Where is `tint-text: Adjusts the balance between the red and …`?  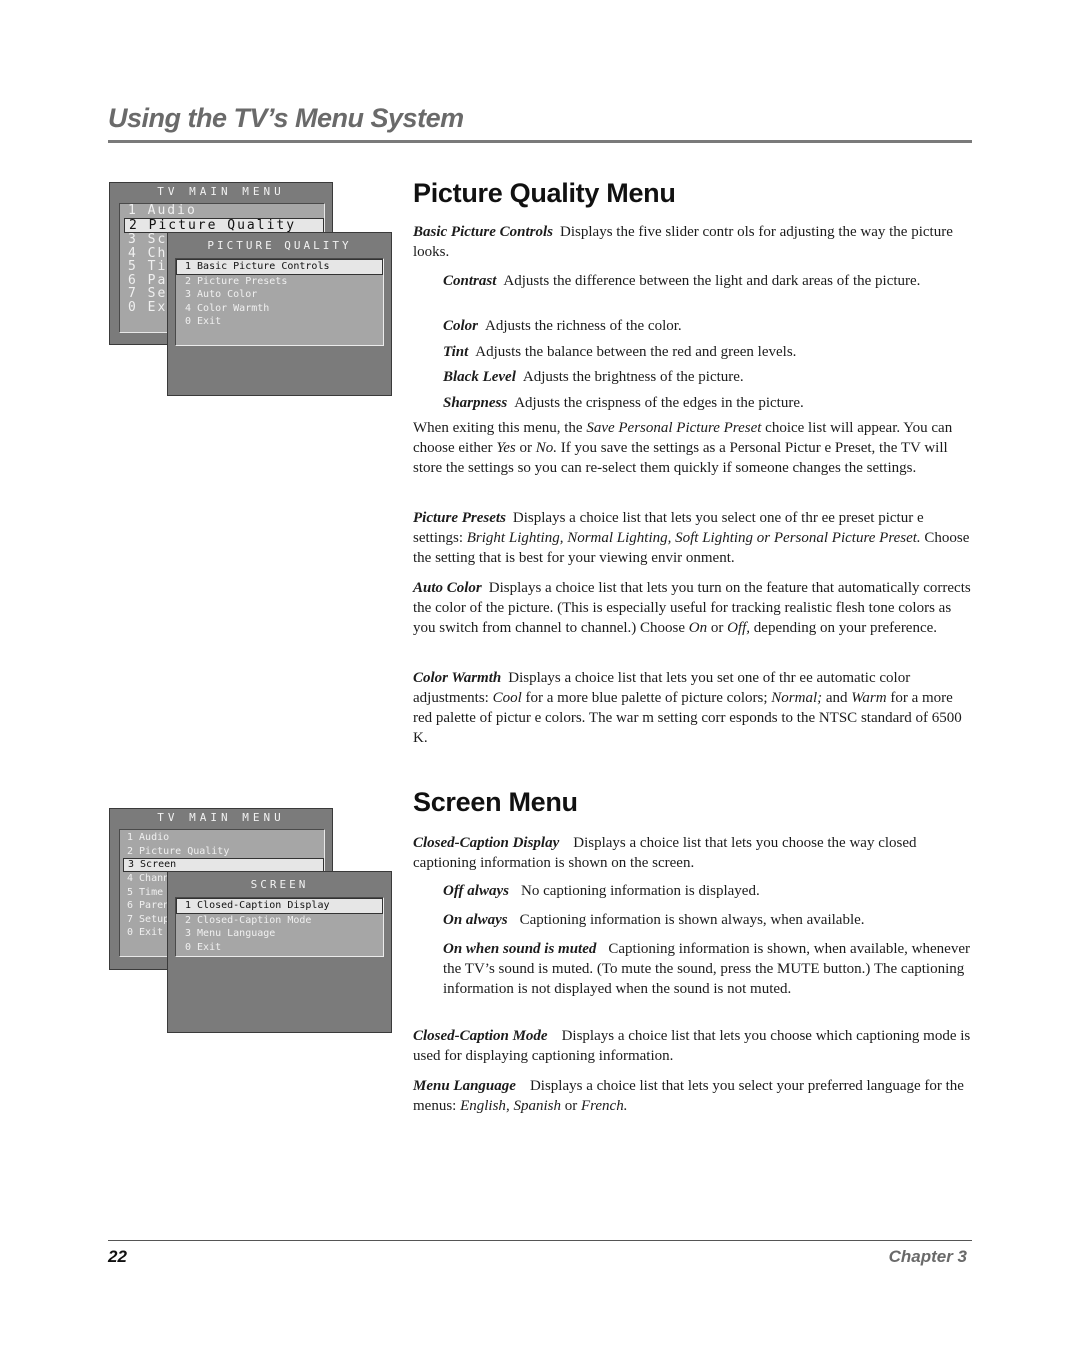
tint-text: Adjusts the balance between the red and … is located at coordinates (636, 352).